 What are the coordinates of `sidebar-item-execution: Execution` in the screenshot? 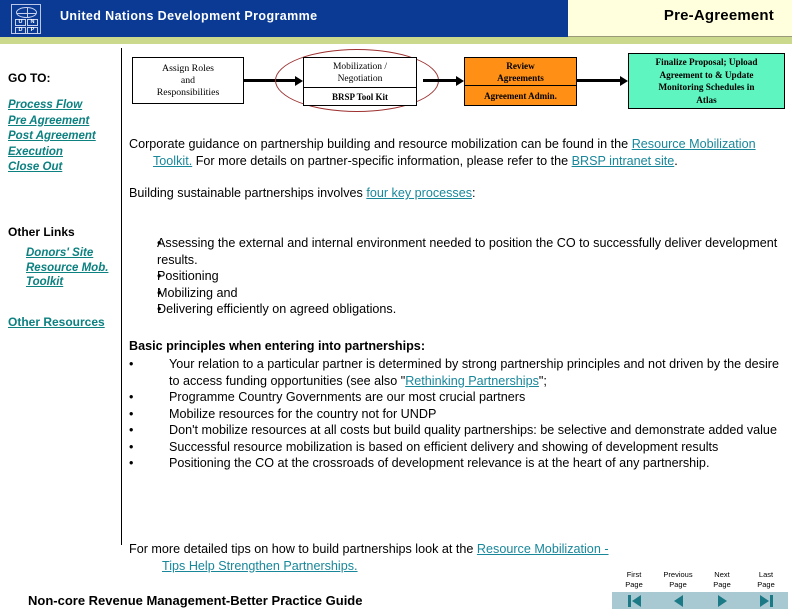 It's located at (63, 153).